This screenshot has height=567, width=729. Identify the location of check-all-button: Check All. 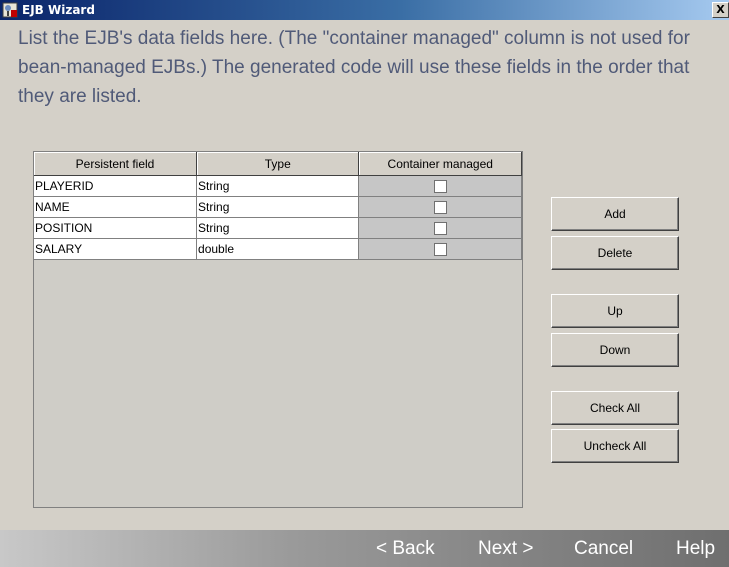
(615, 408).